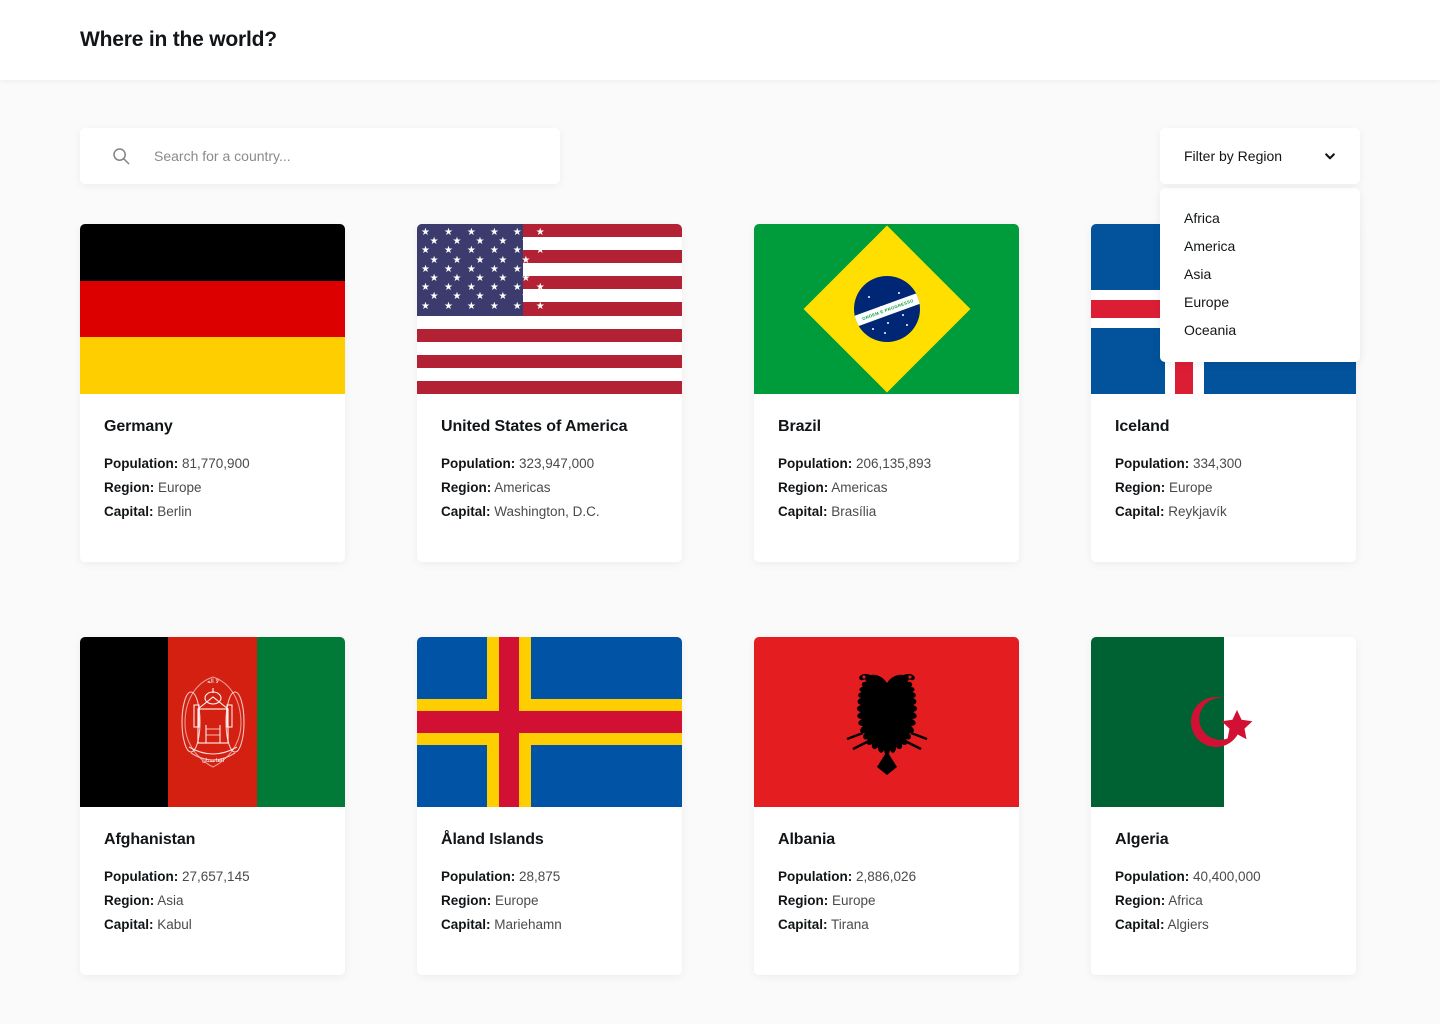  What do you see at coordinates (894, 463) in the screenshot?
I see `population-value: 206,135,893` at bounding box center [894, 463].